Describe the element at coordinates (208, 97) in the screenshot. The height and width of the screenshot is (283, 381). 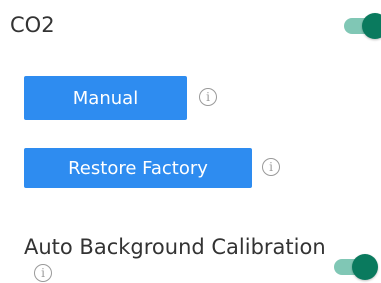
I see `manual-info-icon: i` at that location.